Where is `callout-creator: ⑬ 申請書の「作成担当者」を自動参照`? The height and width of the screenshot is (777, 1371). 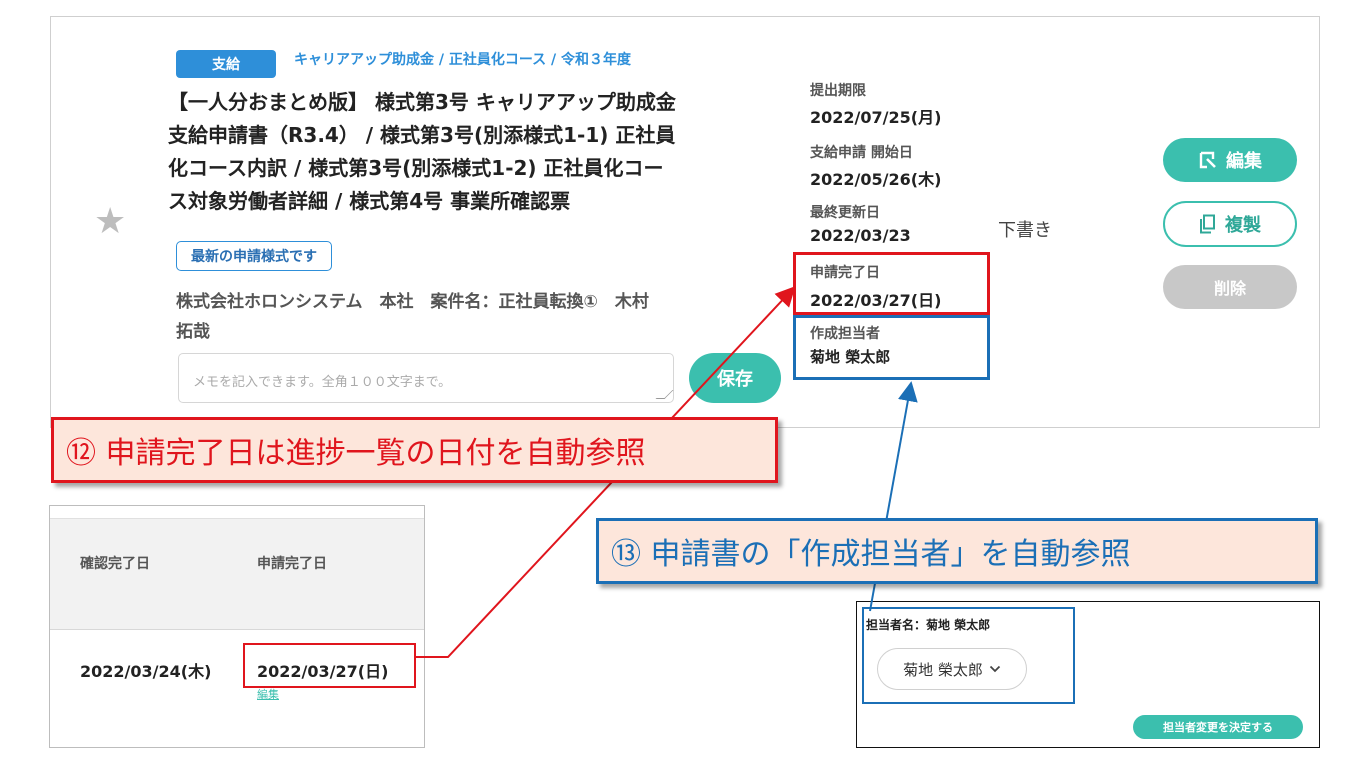 callout-creator: ⑬ 申請書の「作成担当者」を自動参照 is located at coordinates (957, 551).